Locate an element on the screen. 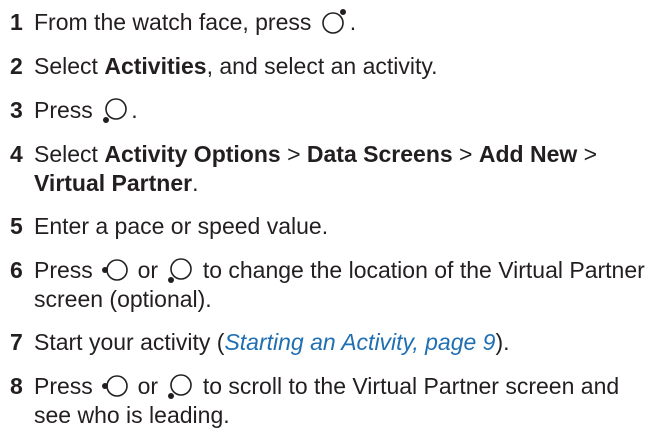 Image resolution: width=656 pixels, height=445 pixels. step-5: 5 Enter a pace or speed value. is located at coordinates (330, 226).